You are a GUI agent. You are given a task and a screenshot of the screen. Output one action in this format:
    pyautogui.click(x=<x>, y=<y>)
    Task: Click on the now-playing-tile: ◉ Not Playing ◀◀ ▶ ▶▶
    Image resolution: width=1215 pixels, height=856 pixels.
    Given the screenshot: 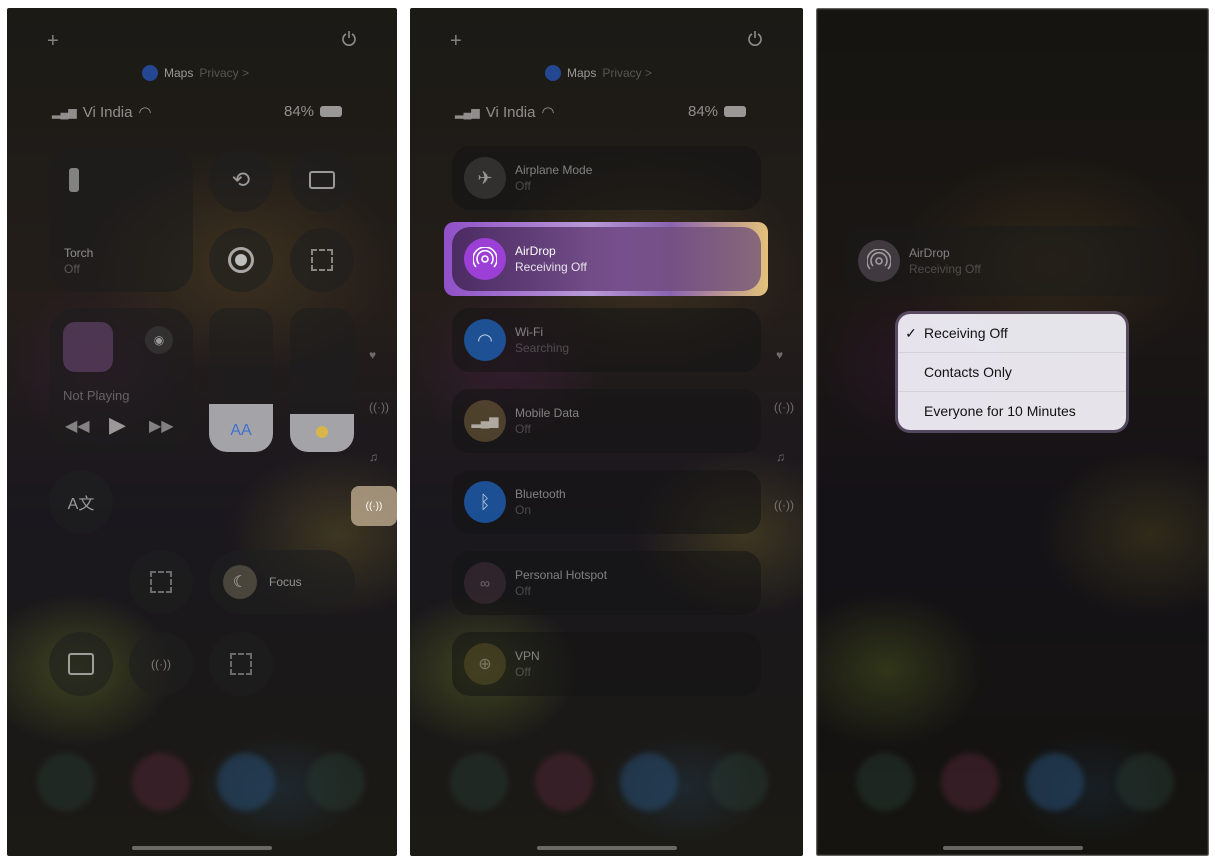 What is the action you would take?
    pyautogui.click(x=121, y=380)
    